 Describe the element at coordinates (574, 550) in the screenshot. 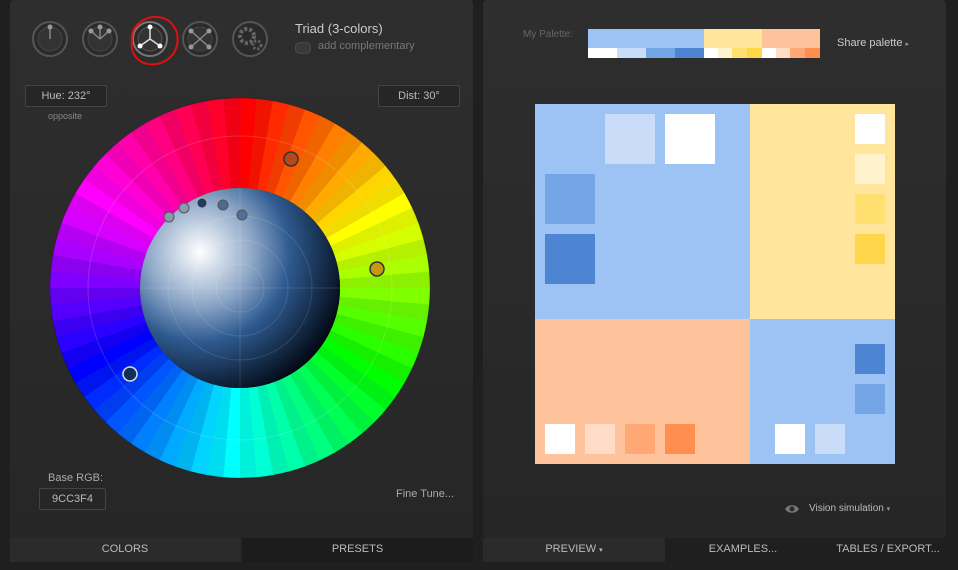

I see `tab-preview: PREVIEW ▾` at that location.